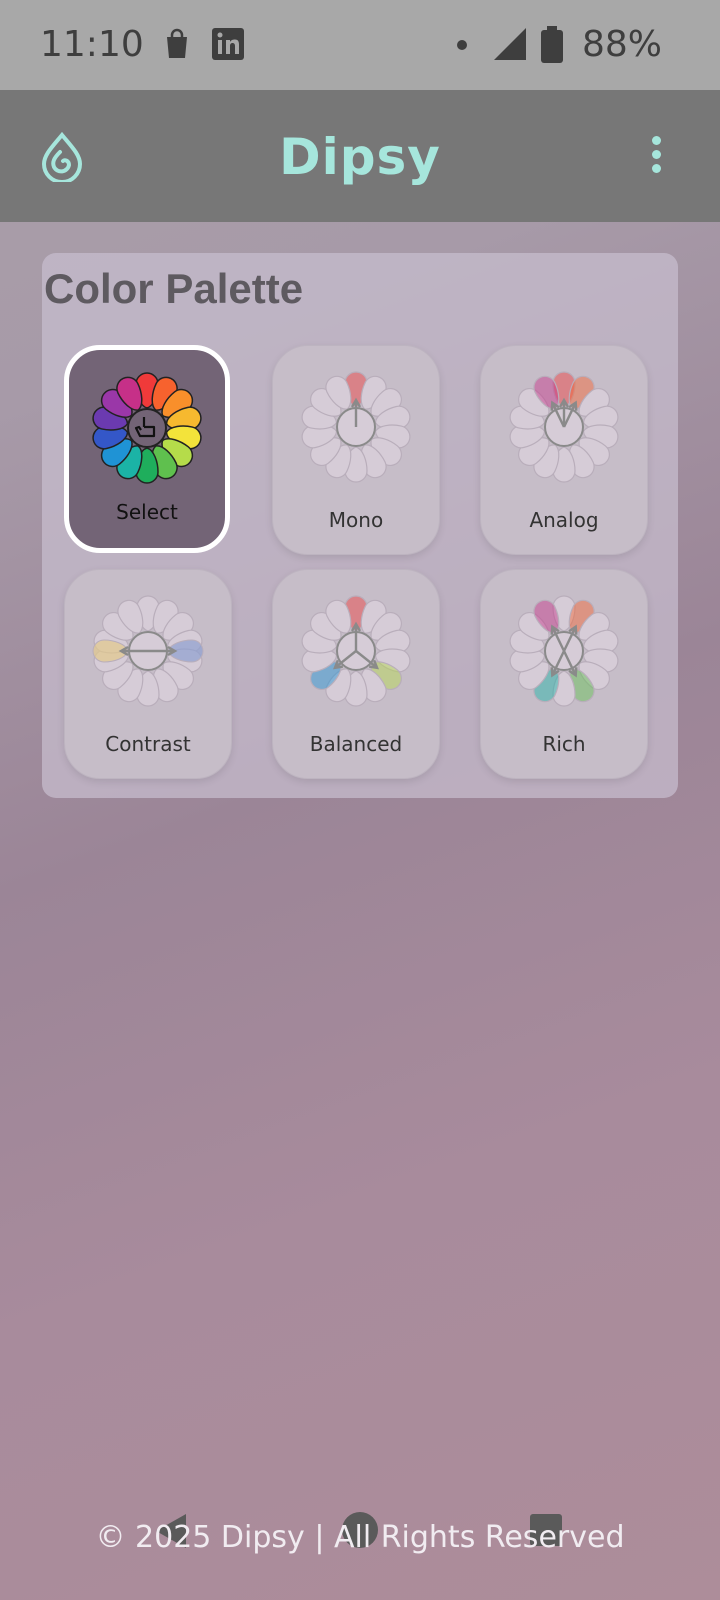 This screenshot has width=720, height=1600. I want to click on palette-option-label: Mono, so click(356, 520).